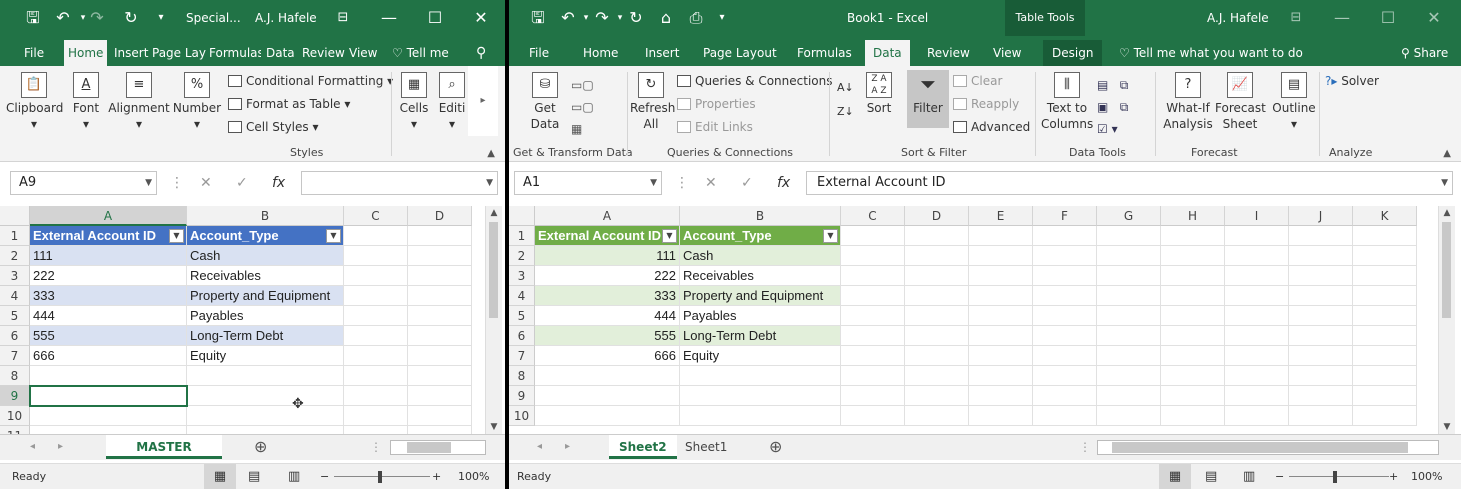 The width and height of the screenshot is (1461, 489). Describe the element at coordinates (607, 296) in the screenshot. I see `account-id-cell: 333` at that location.